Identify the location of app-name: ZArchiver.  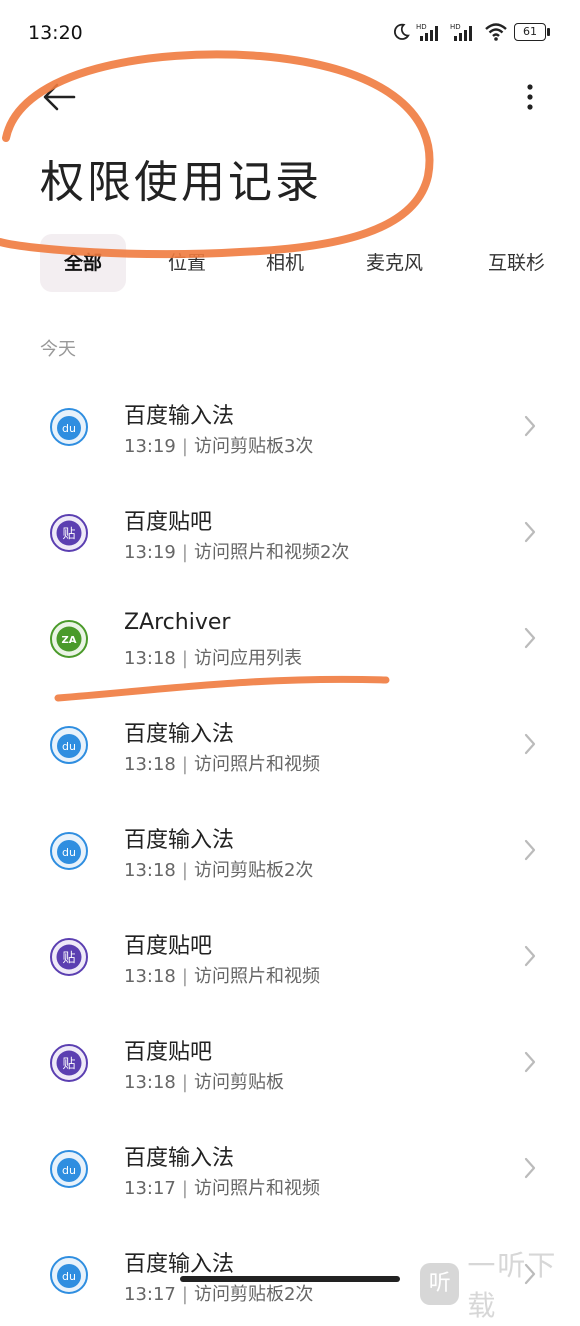
(177, 622).